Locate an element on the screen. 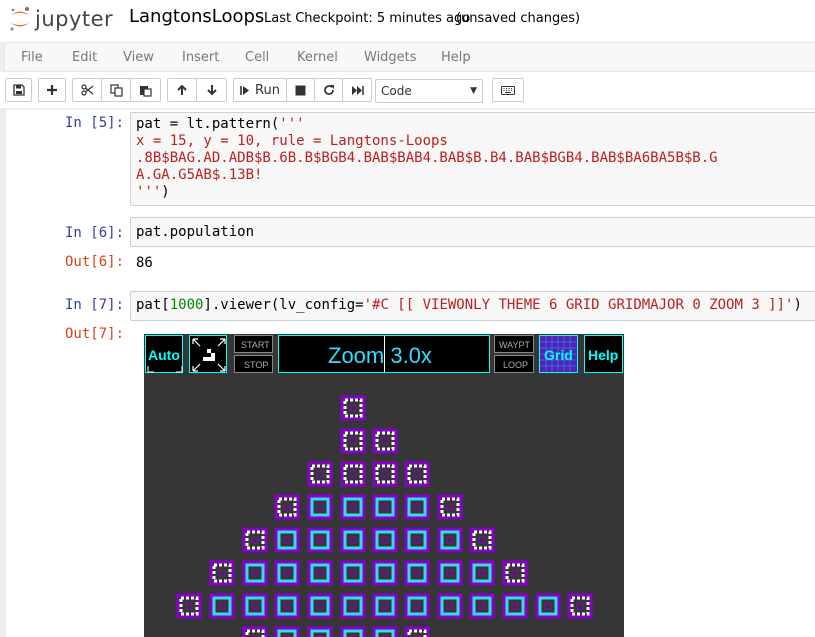 This screenshot has width=815, height=637. arrow-down-icon is located at coordinates (211, 90).